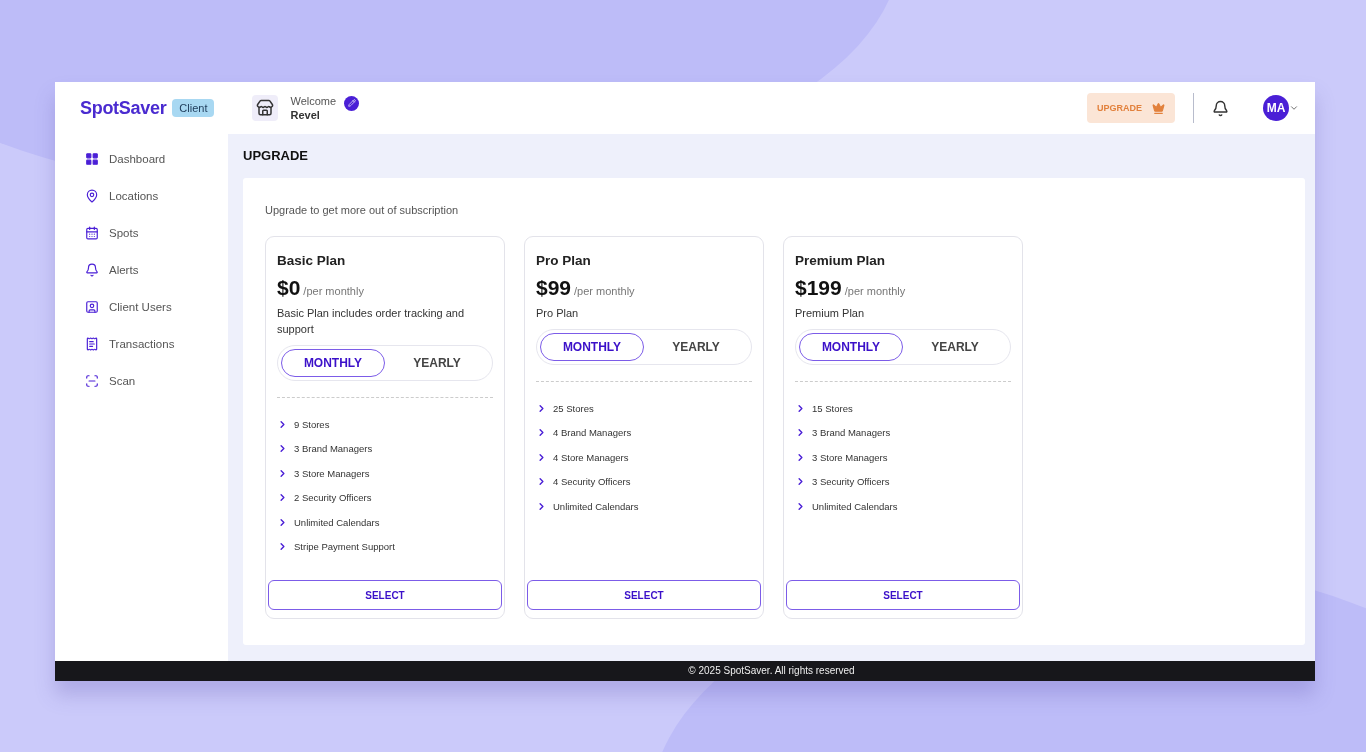 The height and width of the screenshot is (752, 1366). What do you see at coordinates (371, 321) in the screenshot?
I see `plan-description: Basic Plan includes order tracking and support` at bounding box center [371, 321].